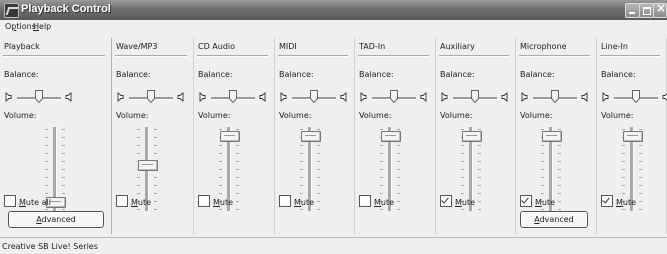  Describe the element at coordinates (646, 10) in the screenshot. I see `maximize-button` at that location.